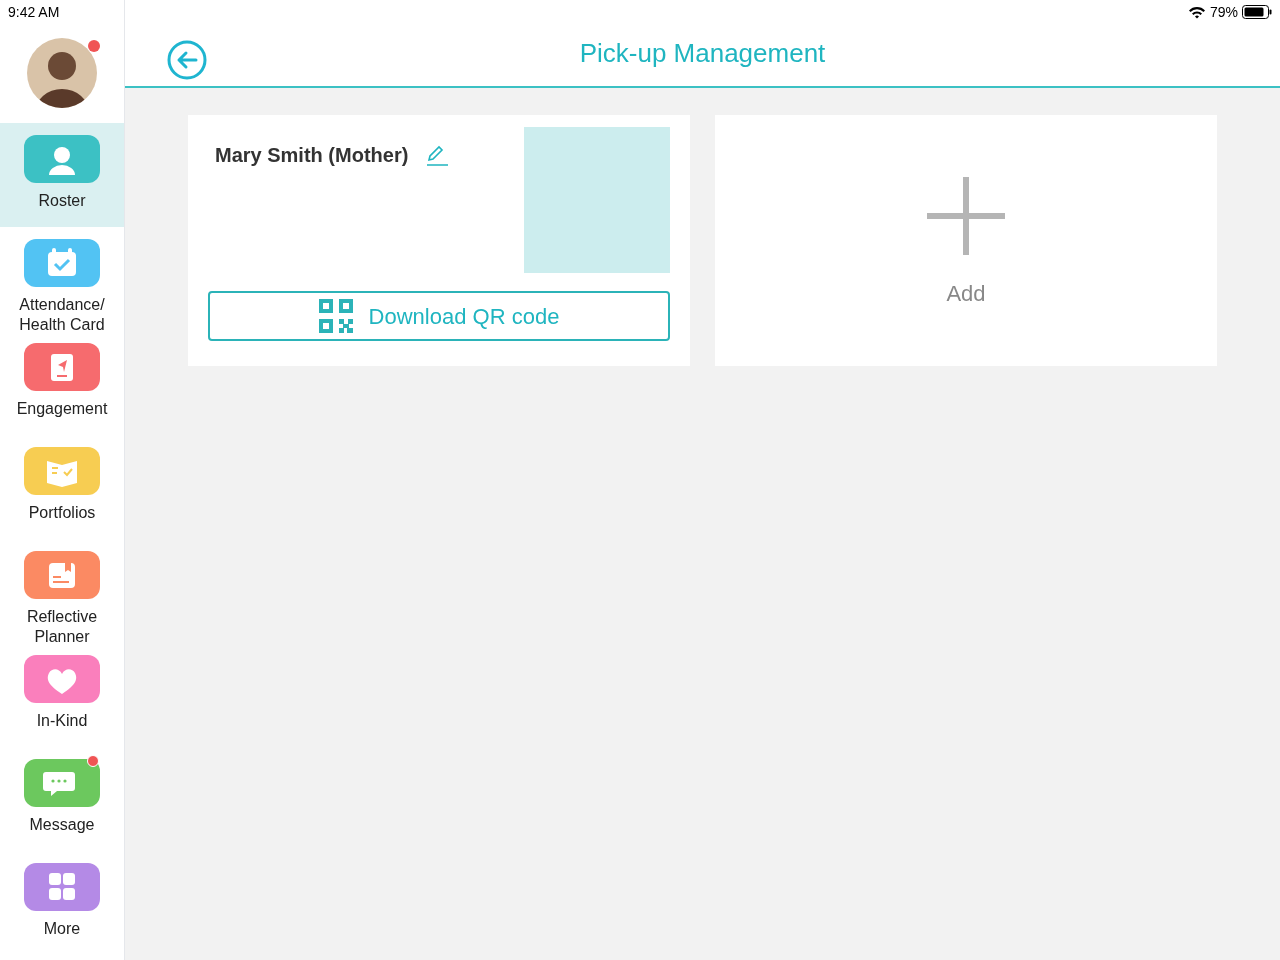  Describe the element at coordinates (335, 316) in the screenshot. I see `qr-code-icon` at that location.